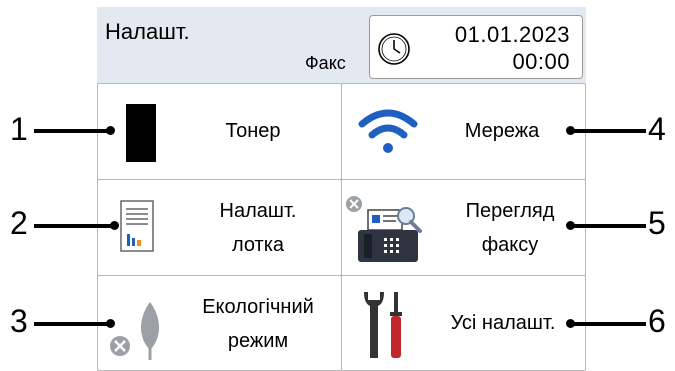  I want to click on date-time-button: 01.01.2023 00:00, so click(476, 47).